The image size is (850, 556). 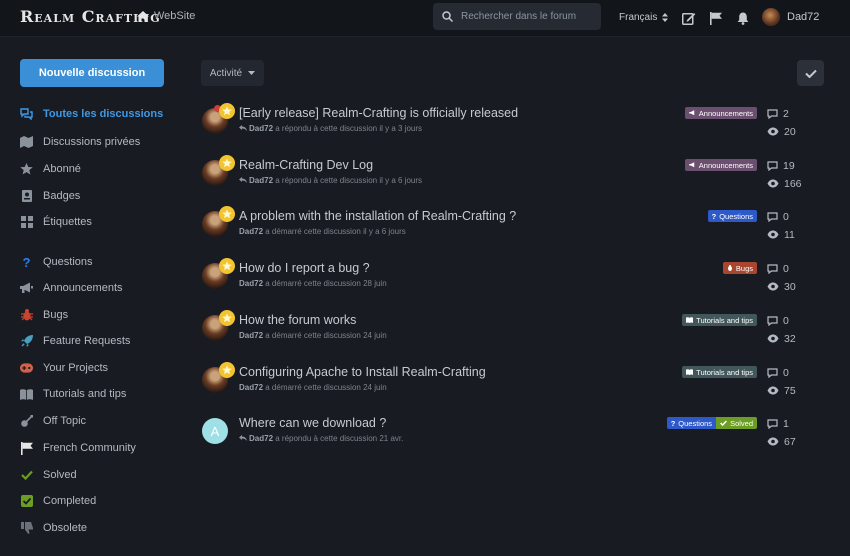 I want to click on comments-icon, so click(x=26, y=114).